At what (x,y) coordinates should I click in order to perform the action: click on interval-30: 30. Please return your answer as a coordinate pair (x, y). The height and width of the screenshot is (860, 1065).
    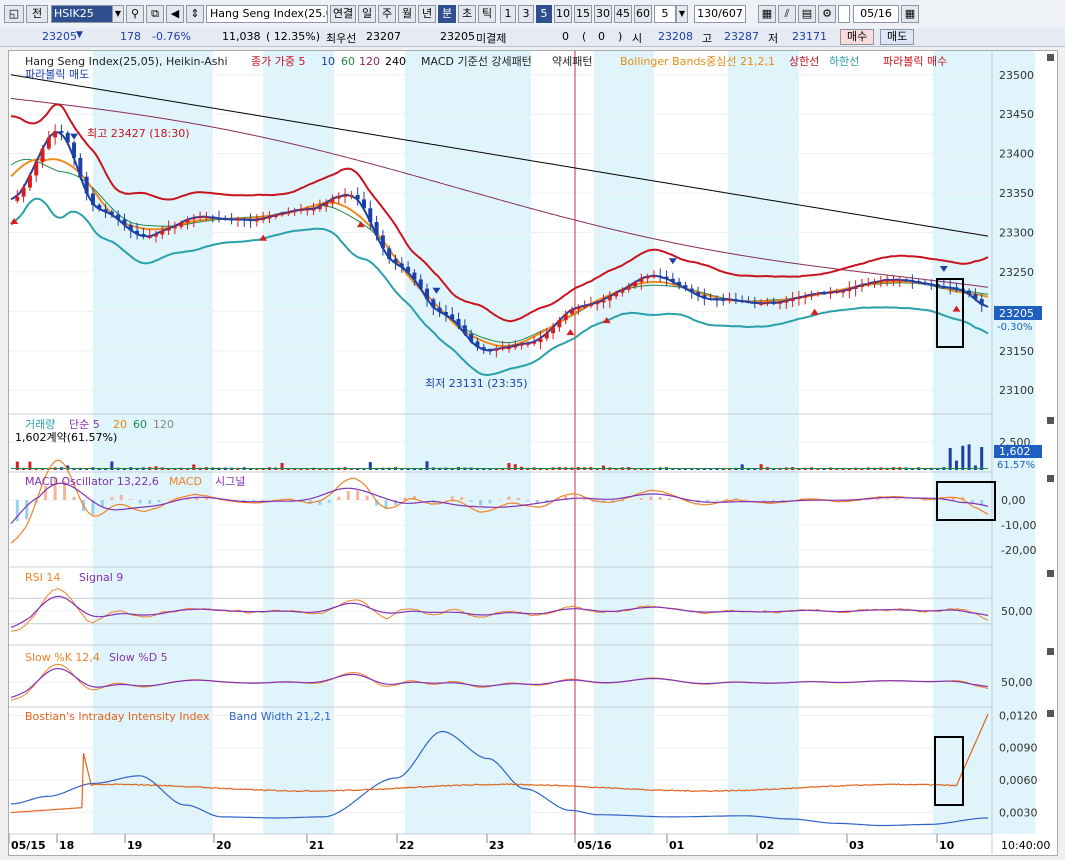
    Looking at the image, I should click on (603, 14).